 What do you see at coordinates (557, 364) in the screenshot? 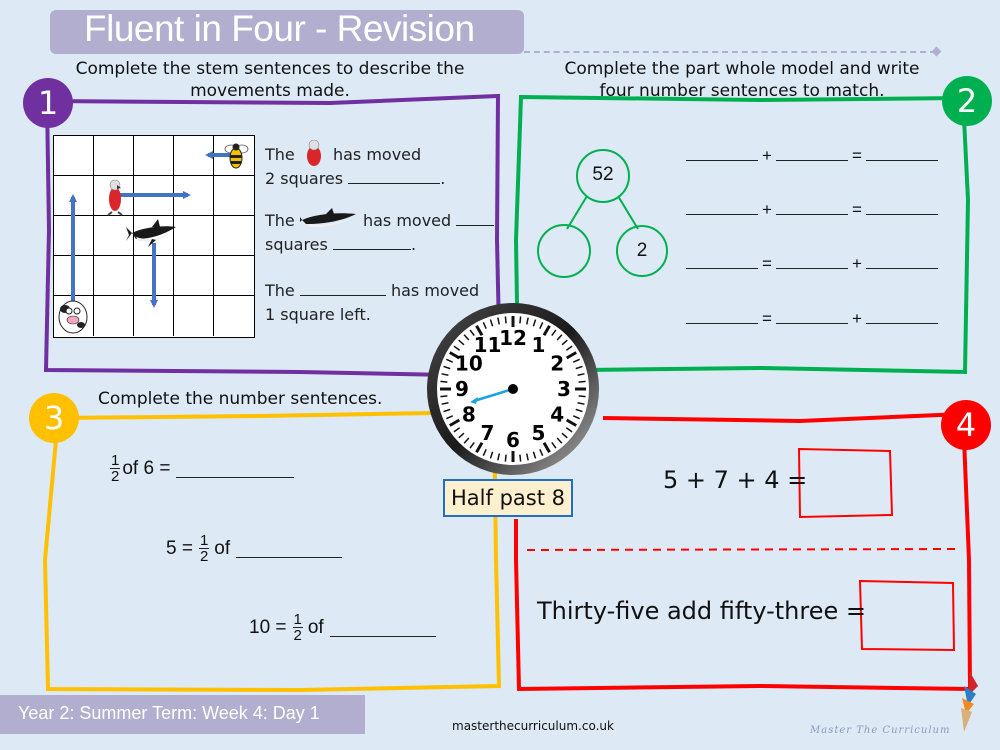
I see `clock-number: 2` at bounding box center [557, 364].